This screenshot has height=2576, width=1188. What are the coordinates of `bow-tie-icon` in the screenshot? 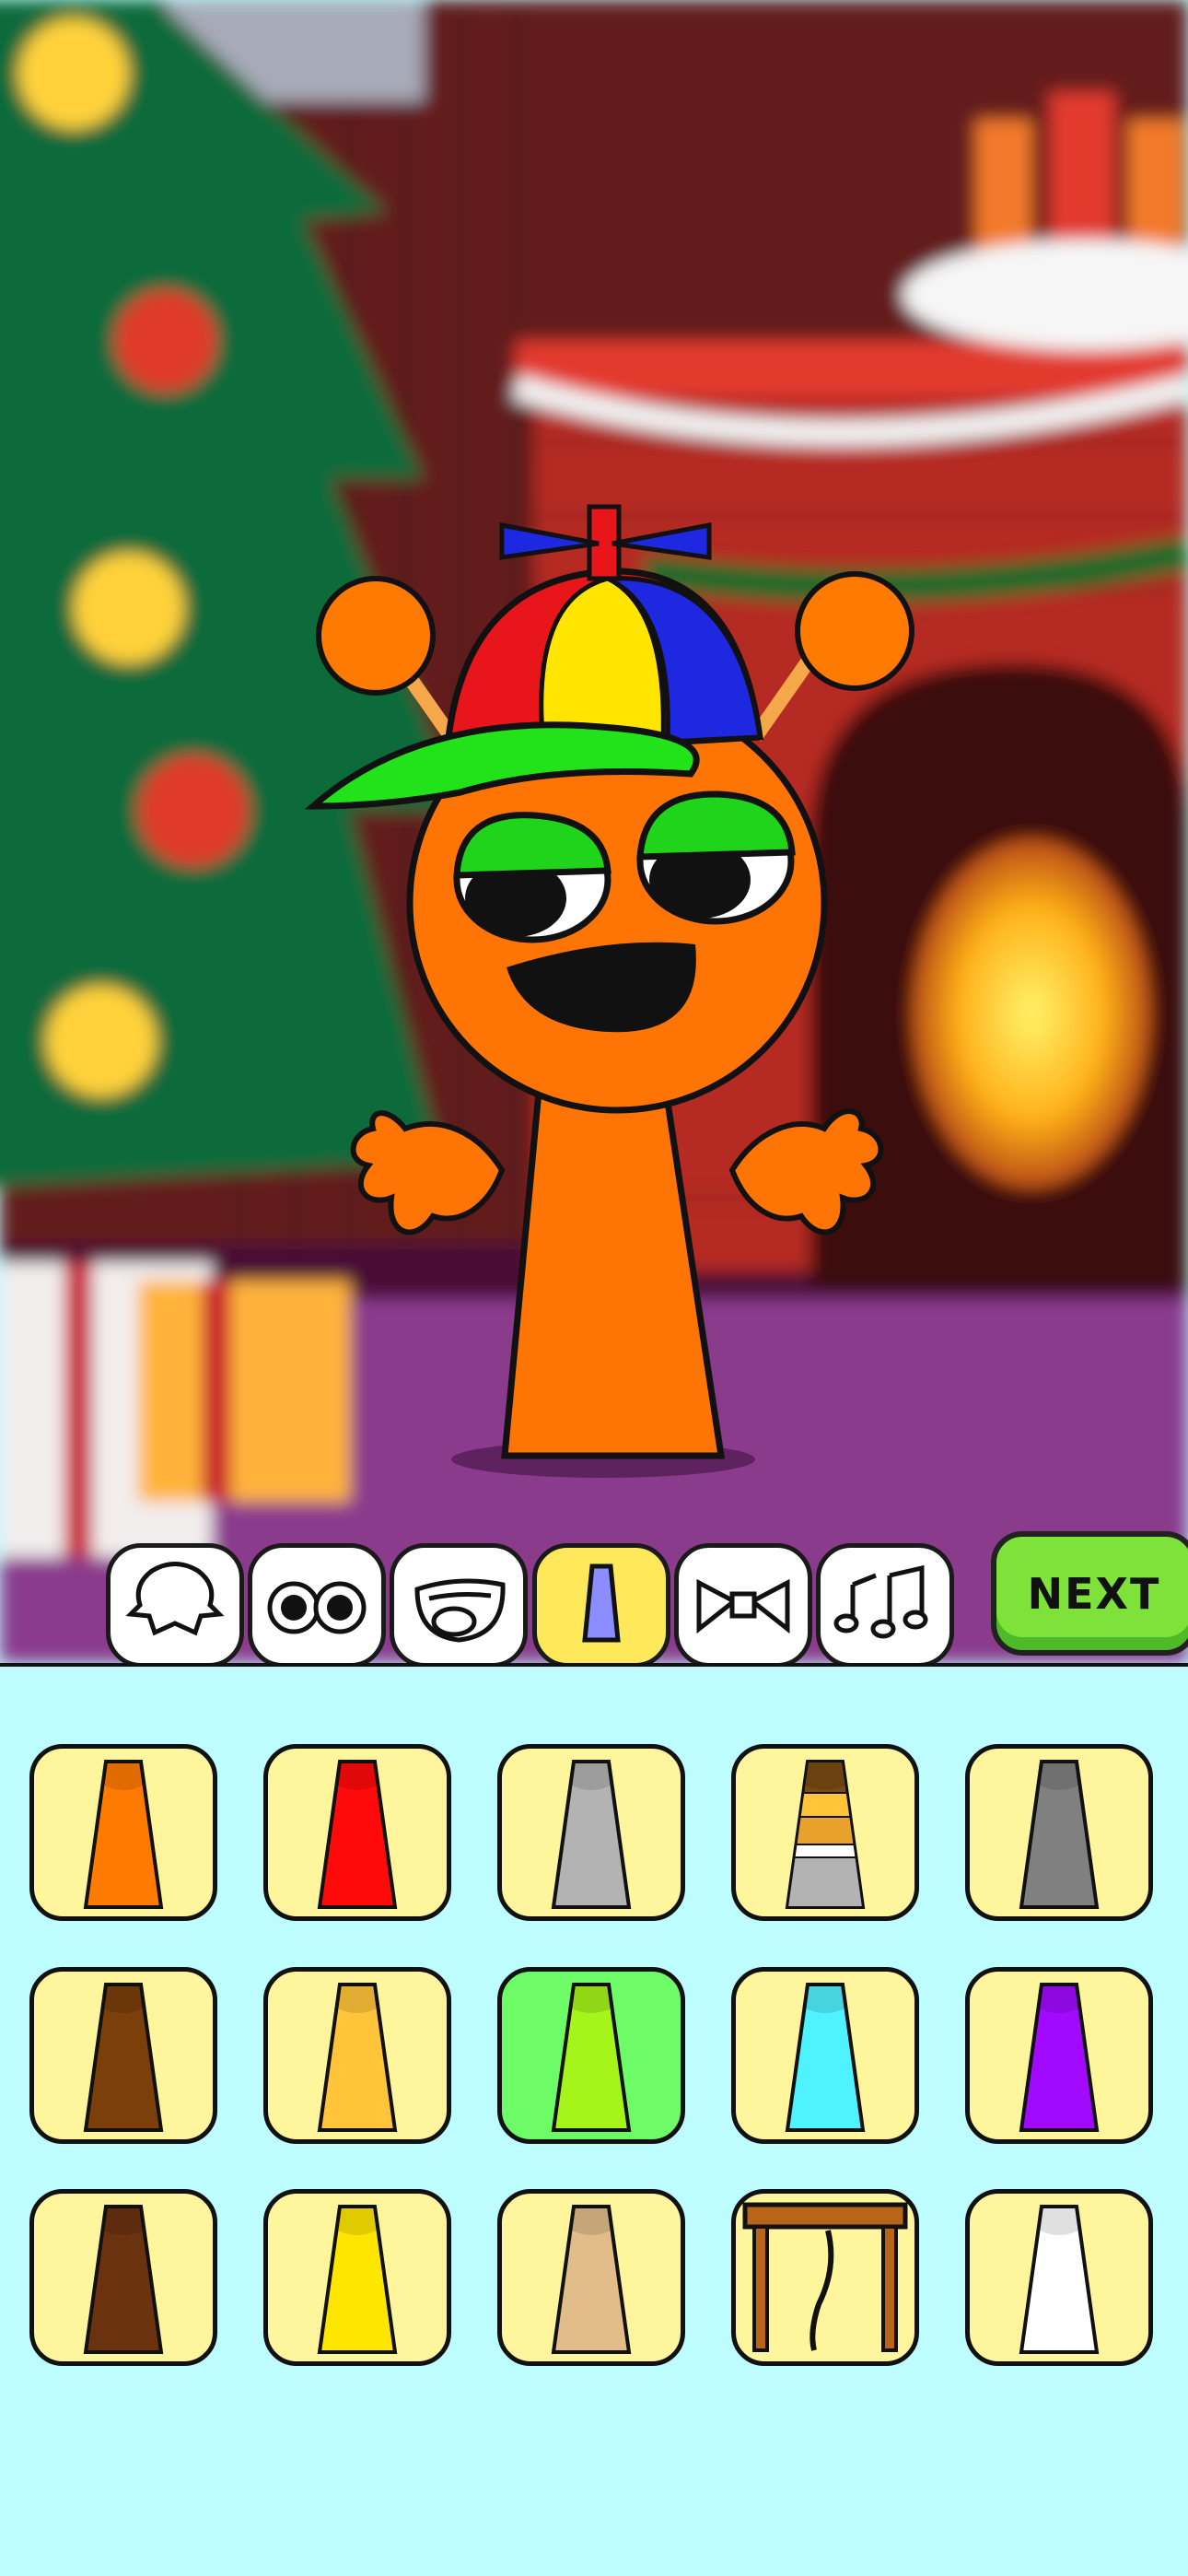 It's located at (743, 1606).